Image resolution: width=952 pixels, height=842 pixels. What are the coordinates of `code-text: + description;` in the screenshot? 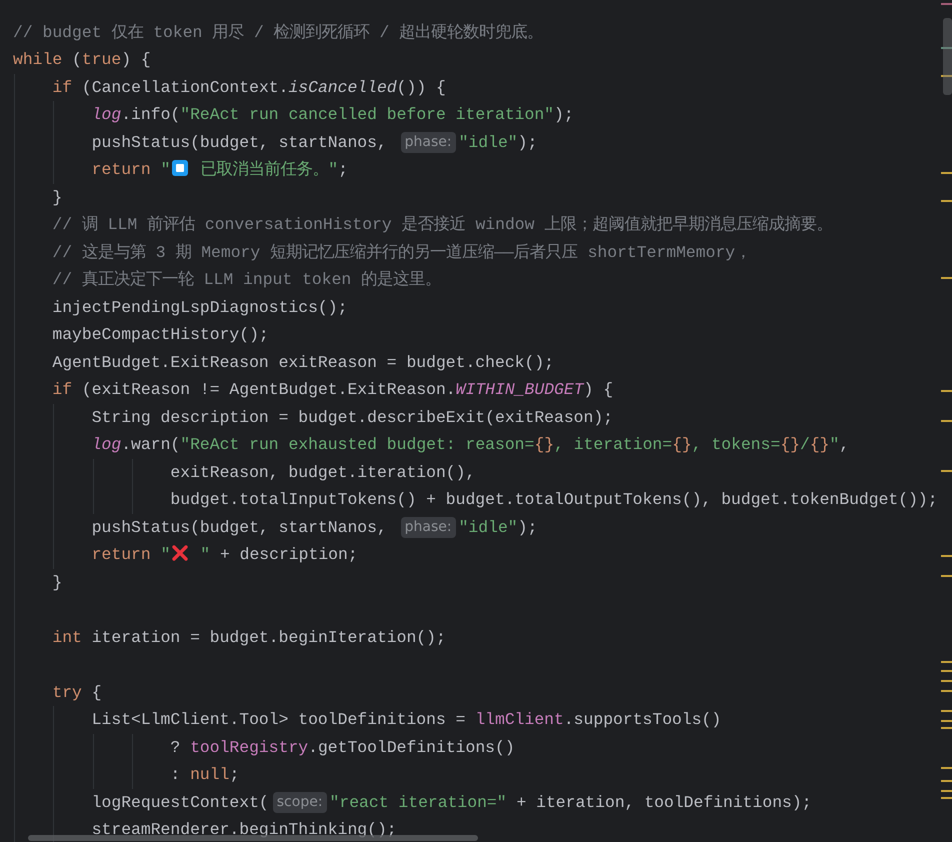 It's located at (289, 554).